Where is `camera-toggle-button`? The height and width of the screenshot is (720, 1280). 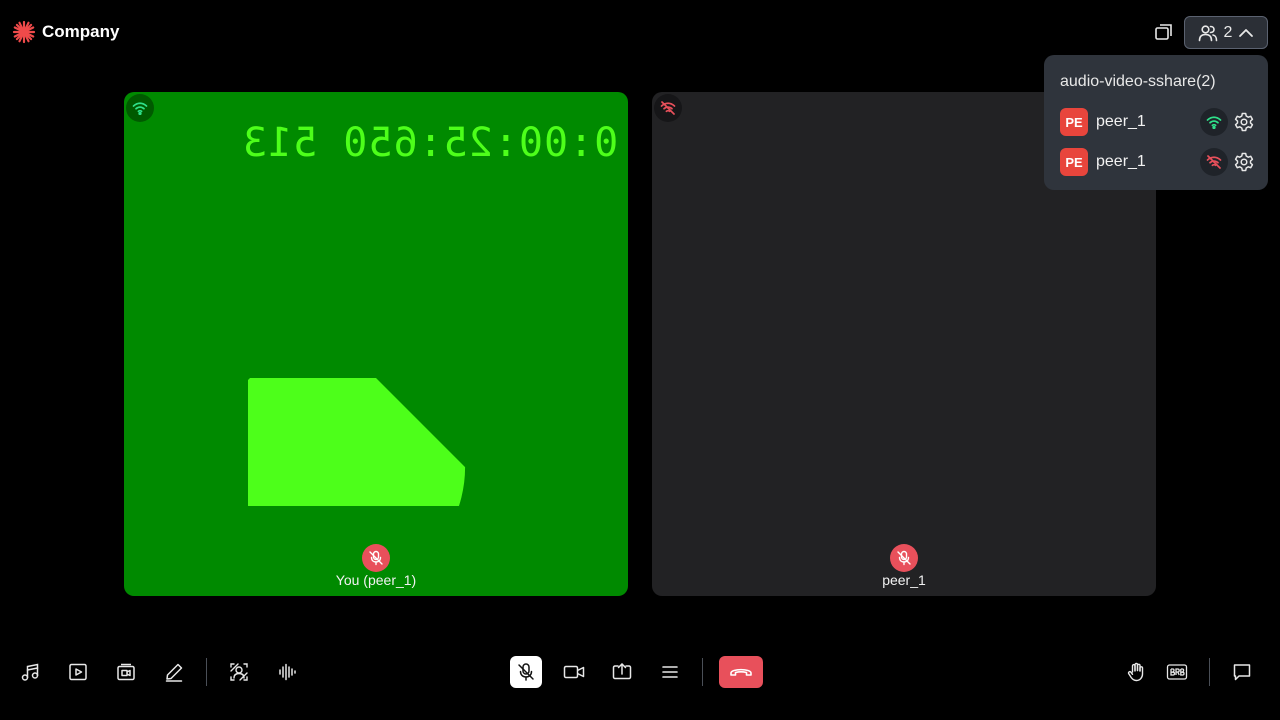 camera-toggle-button is located at coordinates (574, 672).